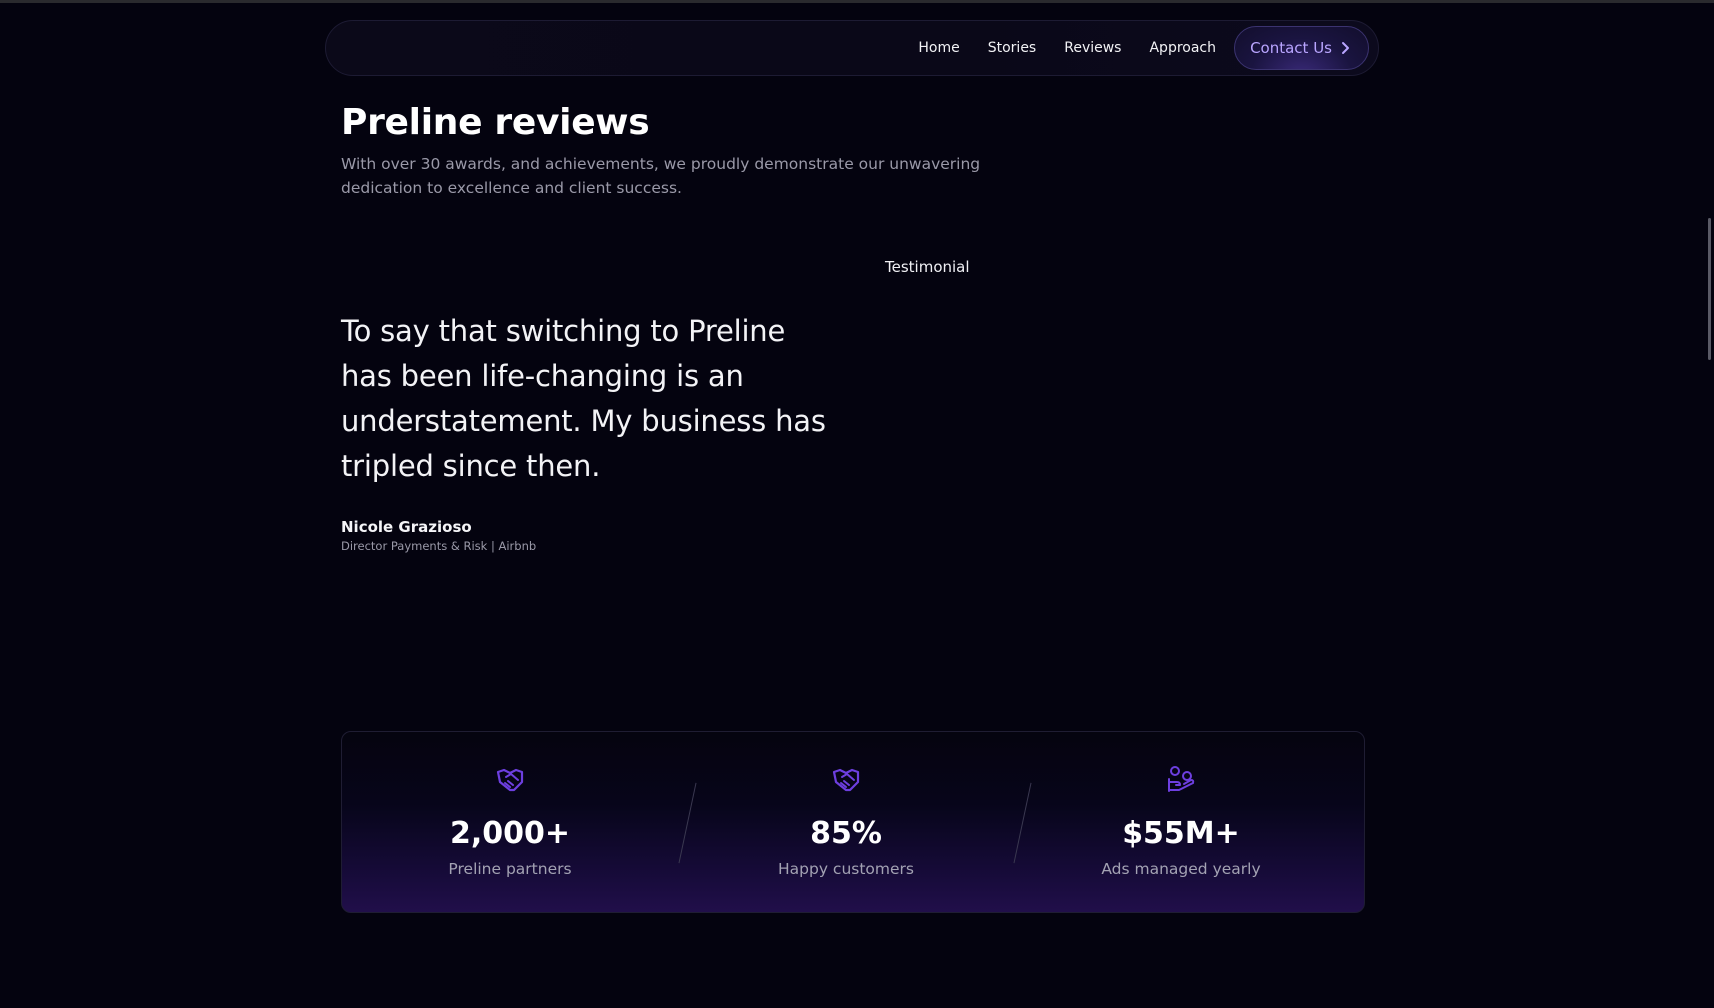  Describe the element at coordinates (439, 546) in the screenshot. I see `author-role: Director Payments & Risk | Airbnb` at that location.